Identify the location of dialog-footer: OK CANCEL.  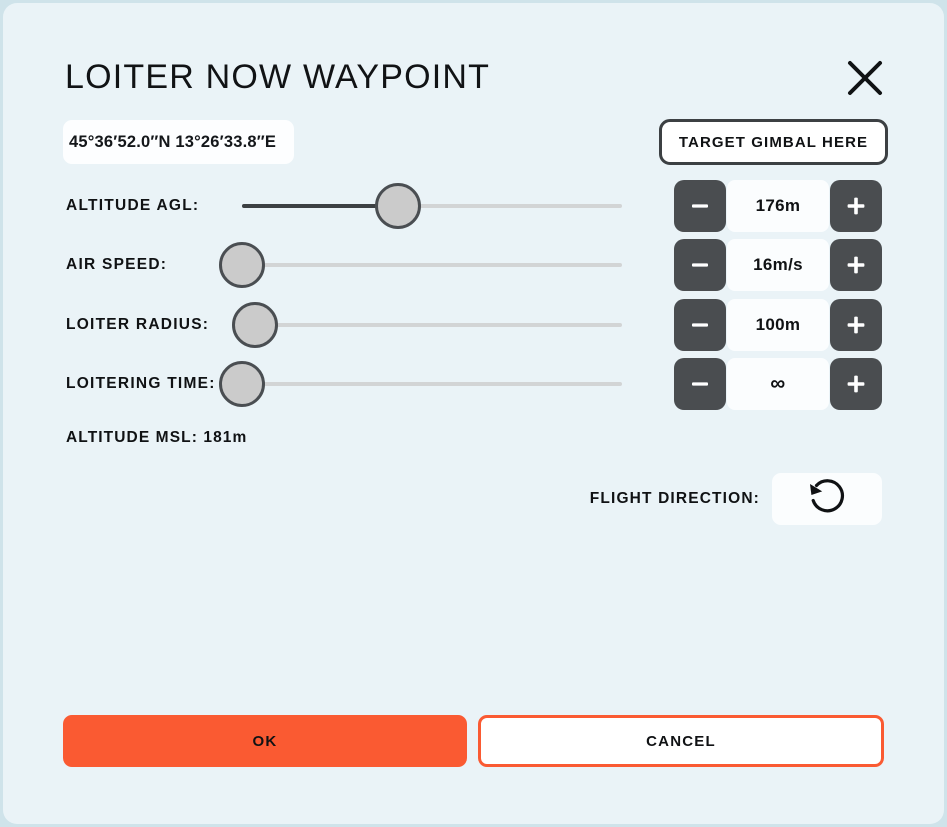
(473, 741).